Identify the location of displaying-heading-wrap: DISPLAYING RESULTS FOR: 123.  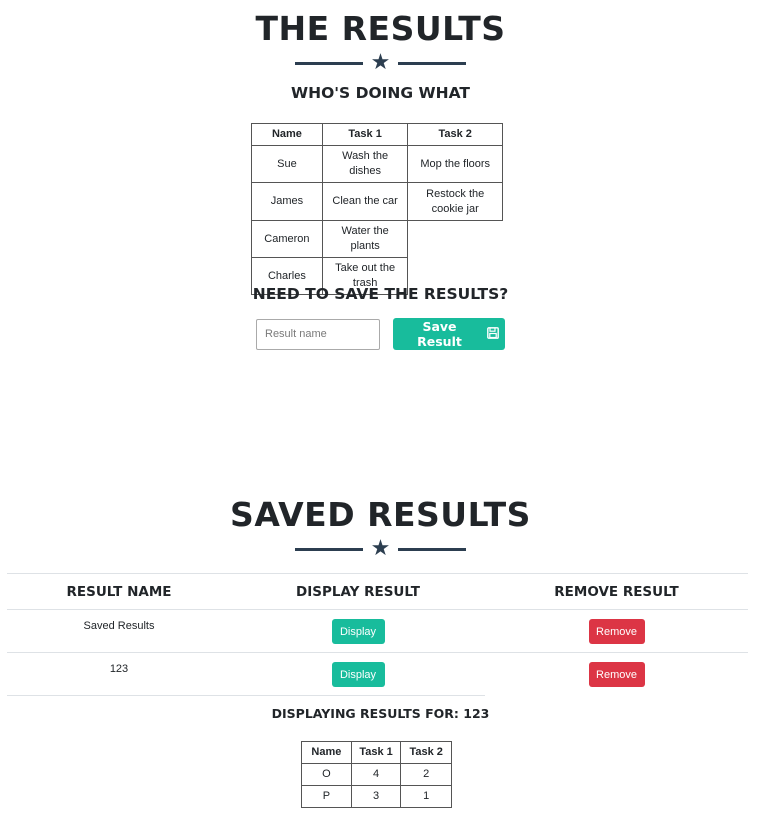
(380, 713).